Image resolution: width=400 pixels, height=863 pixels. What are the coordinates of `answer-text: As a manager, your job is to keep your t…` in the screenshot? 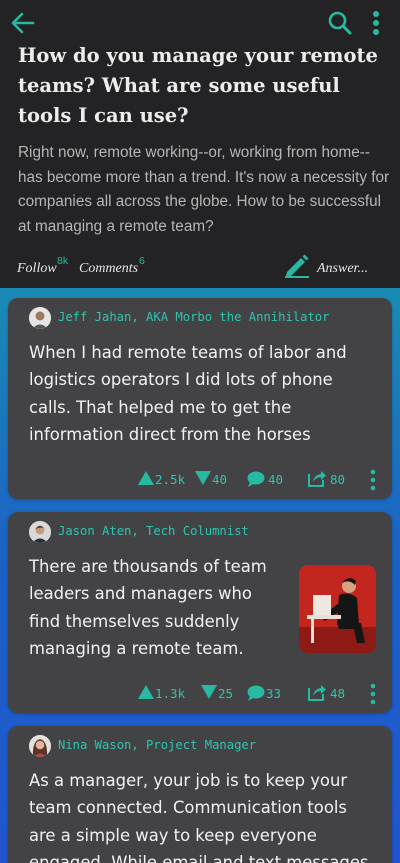 It's located at (199, 817).